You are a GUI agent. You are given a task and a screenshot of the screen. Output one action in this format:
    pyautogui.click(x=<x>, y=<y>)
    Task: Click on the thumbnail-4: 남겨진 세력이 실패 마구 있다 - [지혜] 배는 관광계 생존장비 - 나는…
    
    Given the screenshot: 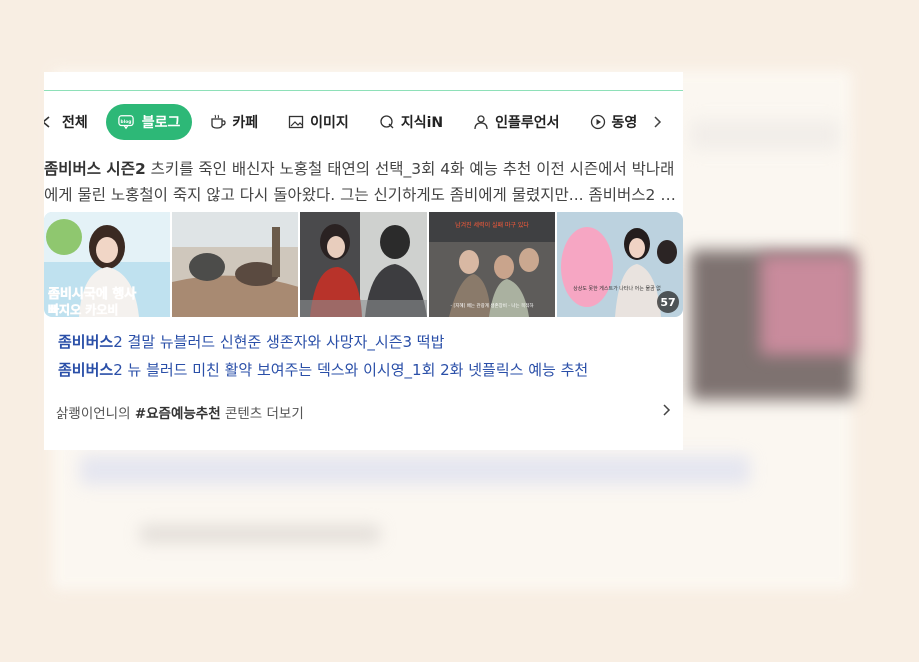 What is the action you would take?
    pyautogui.click(x=491, y=264)
    